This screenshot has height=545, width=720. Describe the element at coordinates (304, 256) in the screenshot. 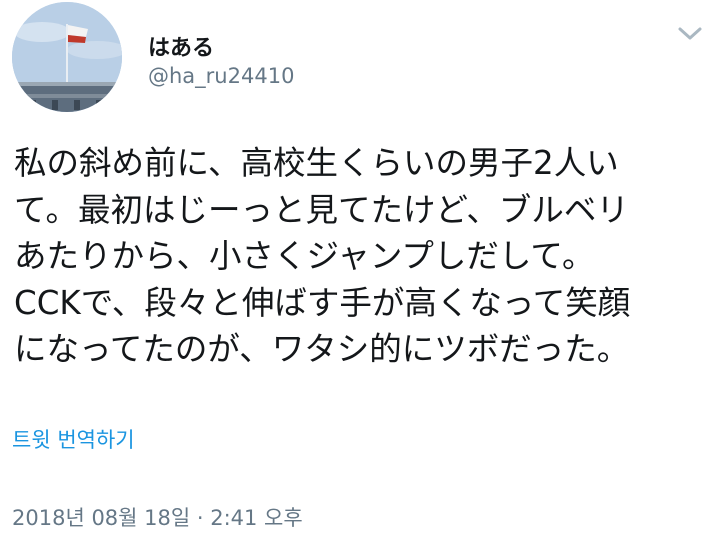

I see `tweet-text-line: あたりから、小さくジャンプしだして。` at that location.